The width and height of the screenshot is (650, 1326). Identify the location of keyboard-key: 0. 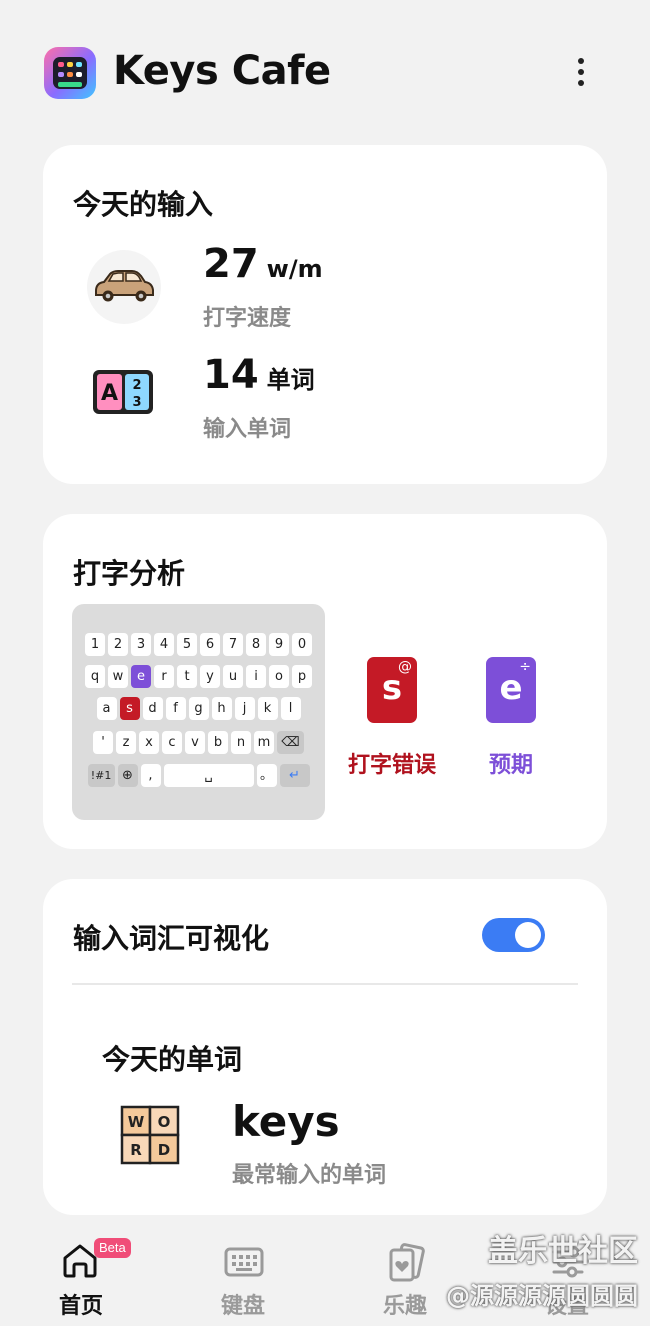
(302, 644).